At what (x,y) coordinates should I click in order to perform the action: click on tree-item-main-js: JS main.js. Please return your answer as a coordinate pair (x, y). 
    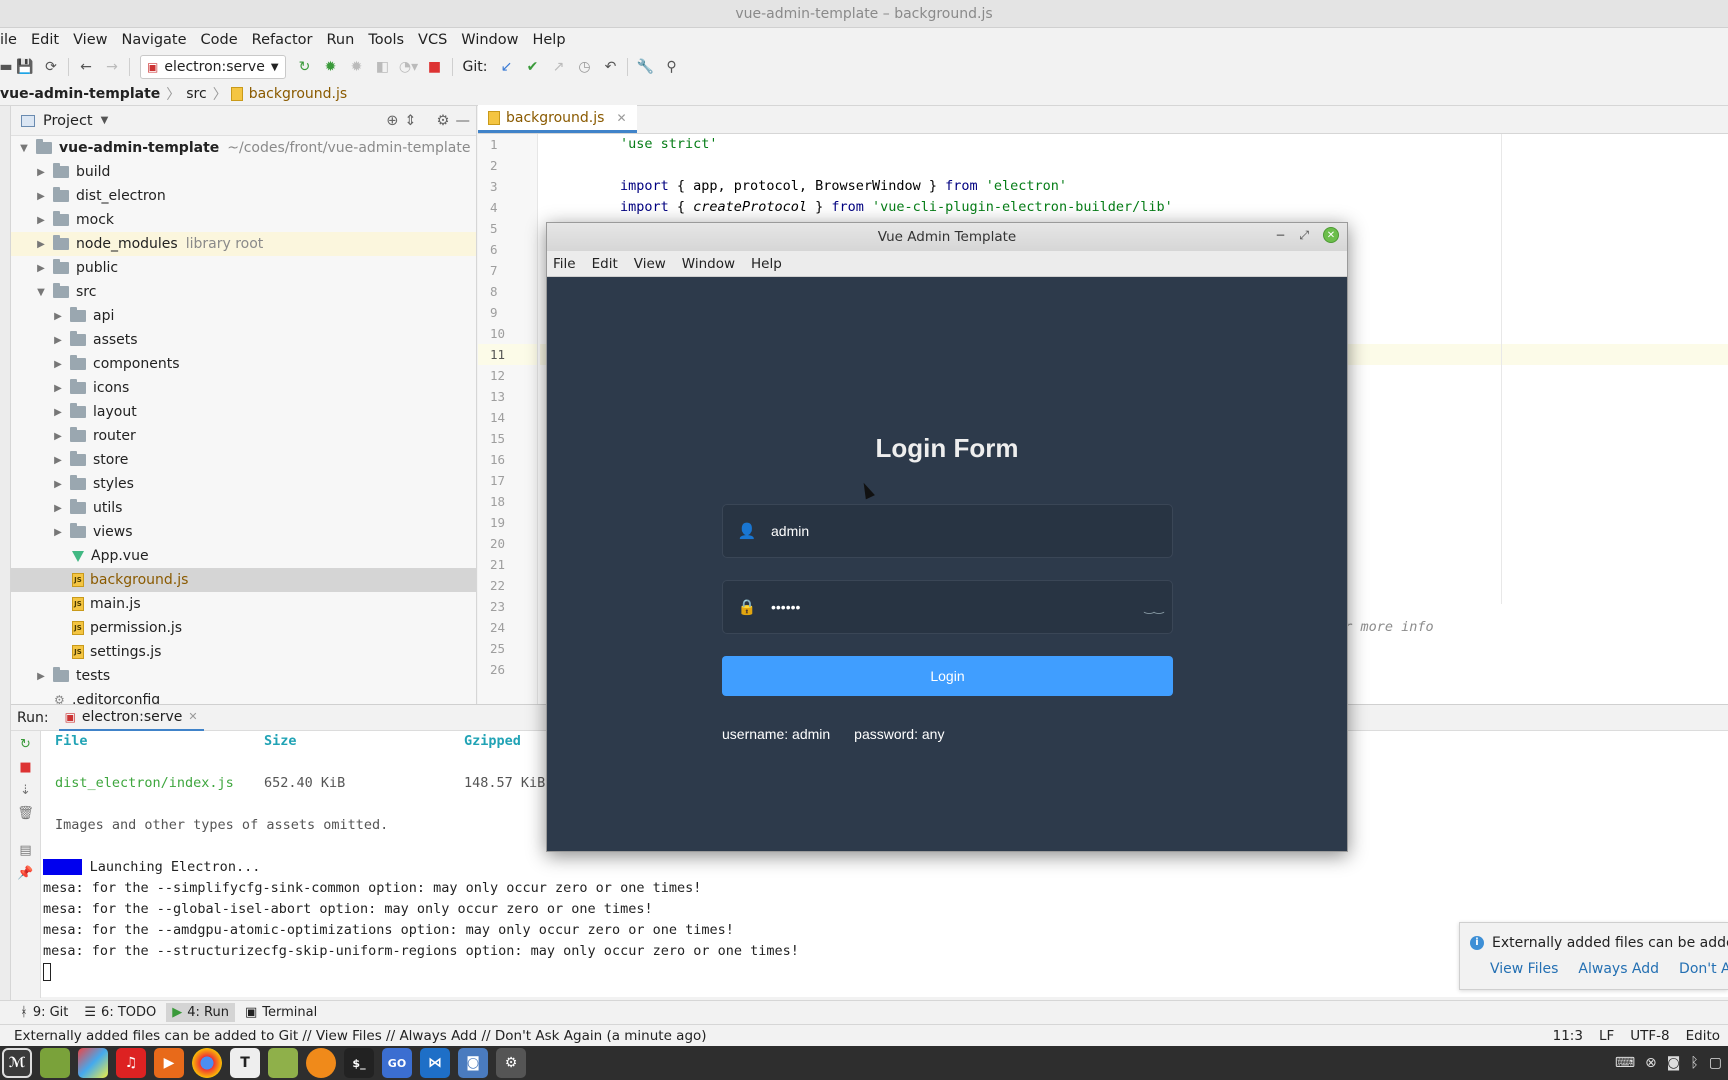
    Looking at the image, I should click on (243, 604).